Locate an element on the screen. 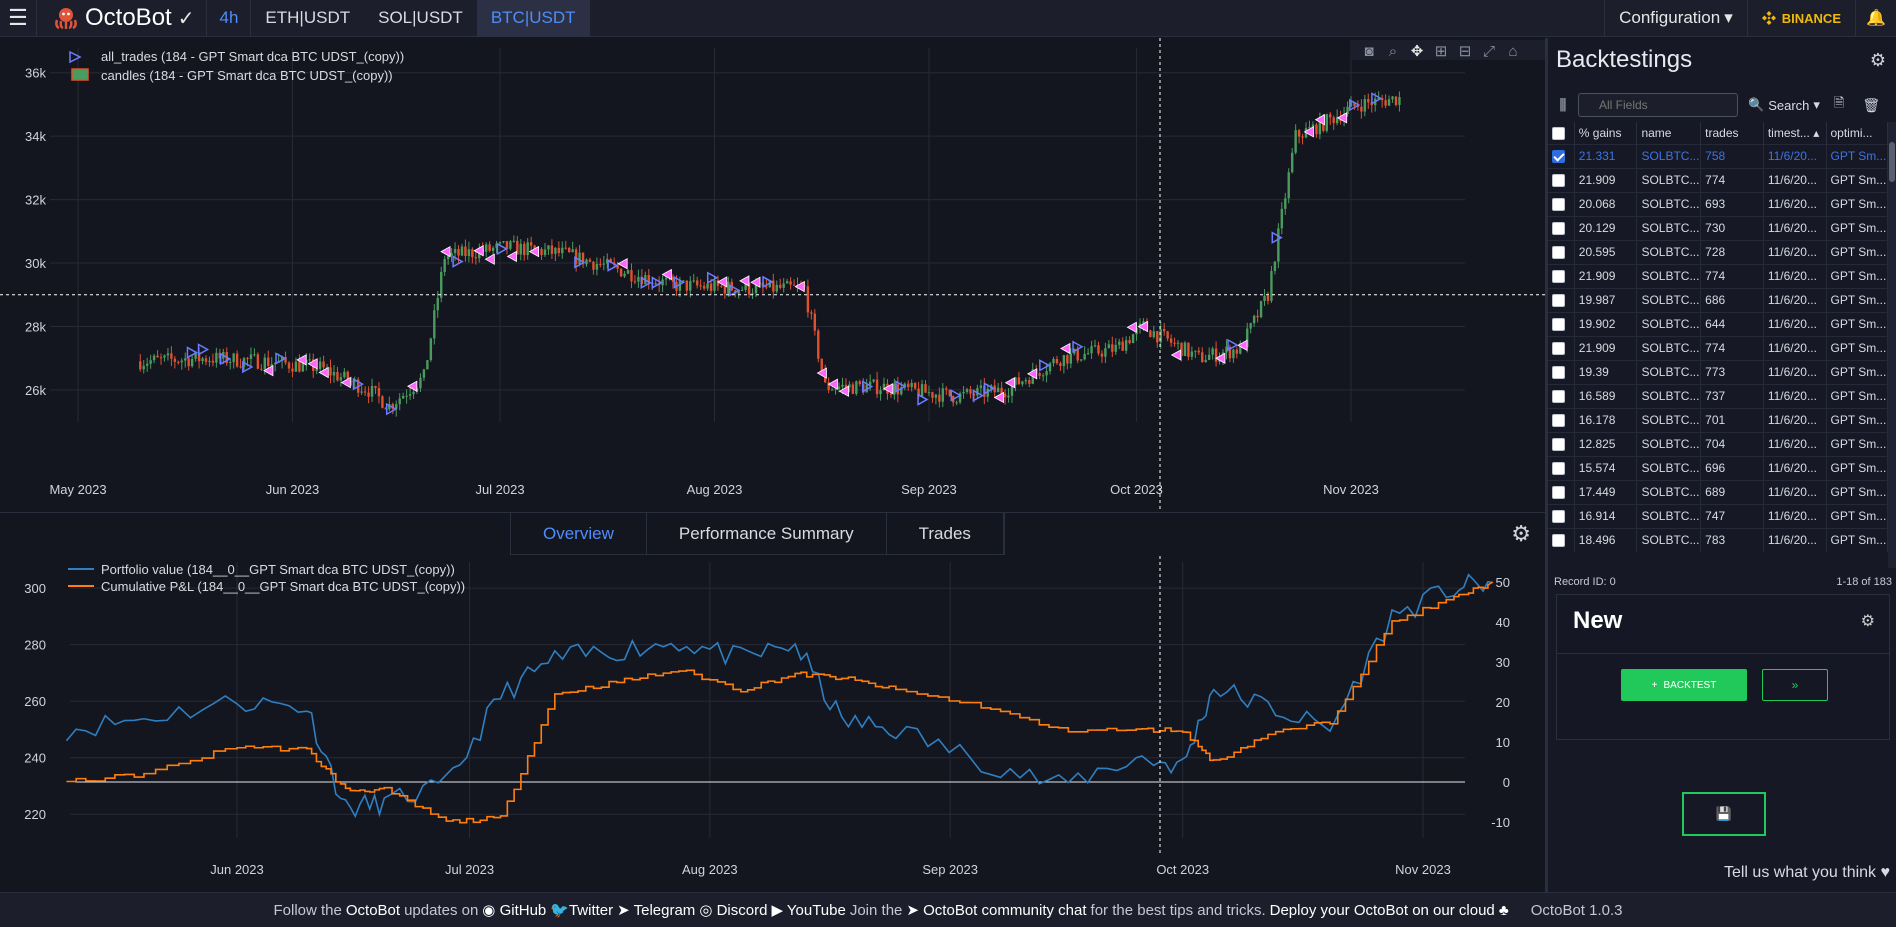 This screenshot has width=1896, height=927. deploy-link: Deploy your OctoBot on our cloud ♣ is located at coordinates (1389, 910).